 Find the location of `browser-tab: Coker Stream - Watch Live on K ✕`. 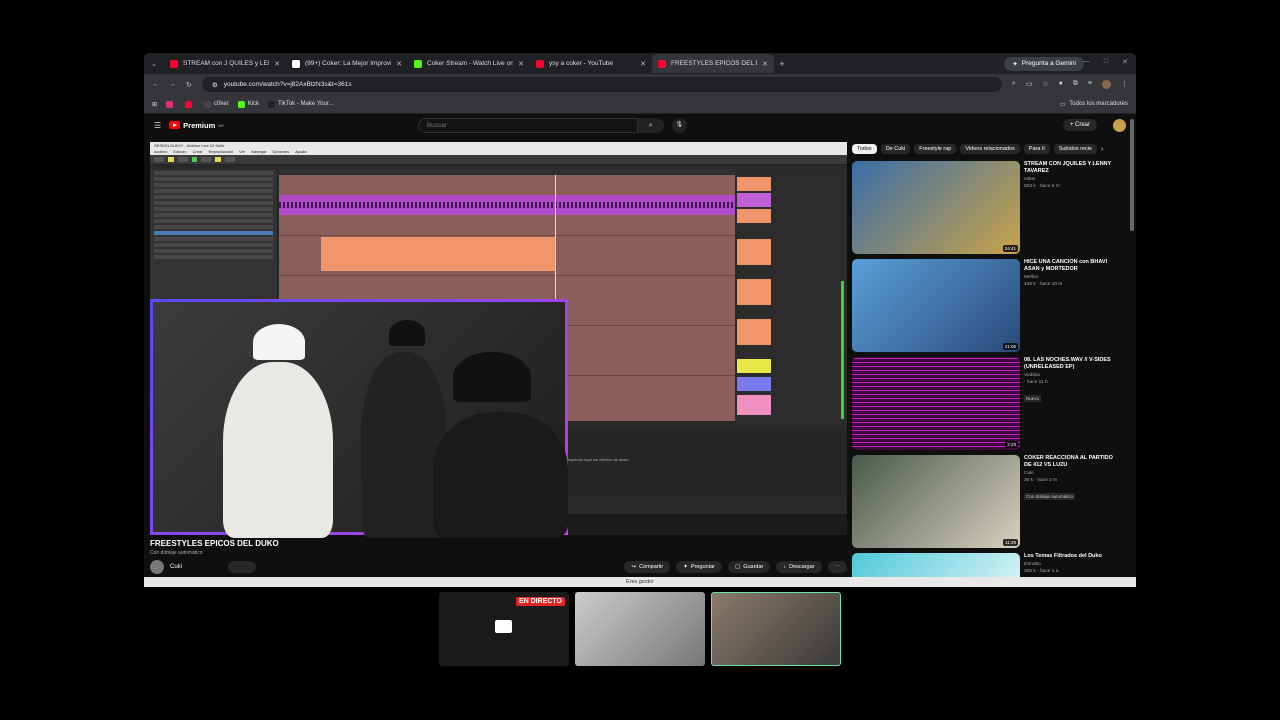

browser-tab: Coker Stream - Watch Live on K ✕ is located at coordinates (469, 63).